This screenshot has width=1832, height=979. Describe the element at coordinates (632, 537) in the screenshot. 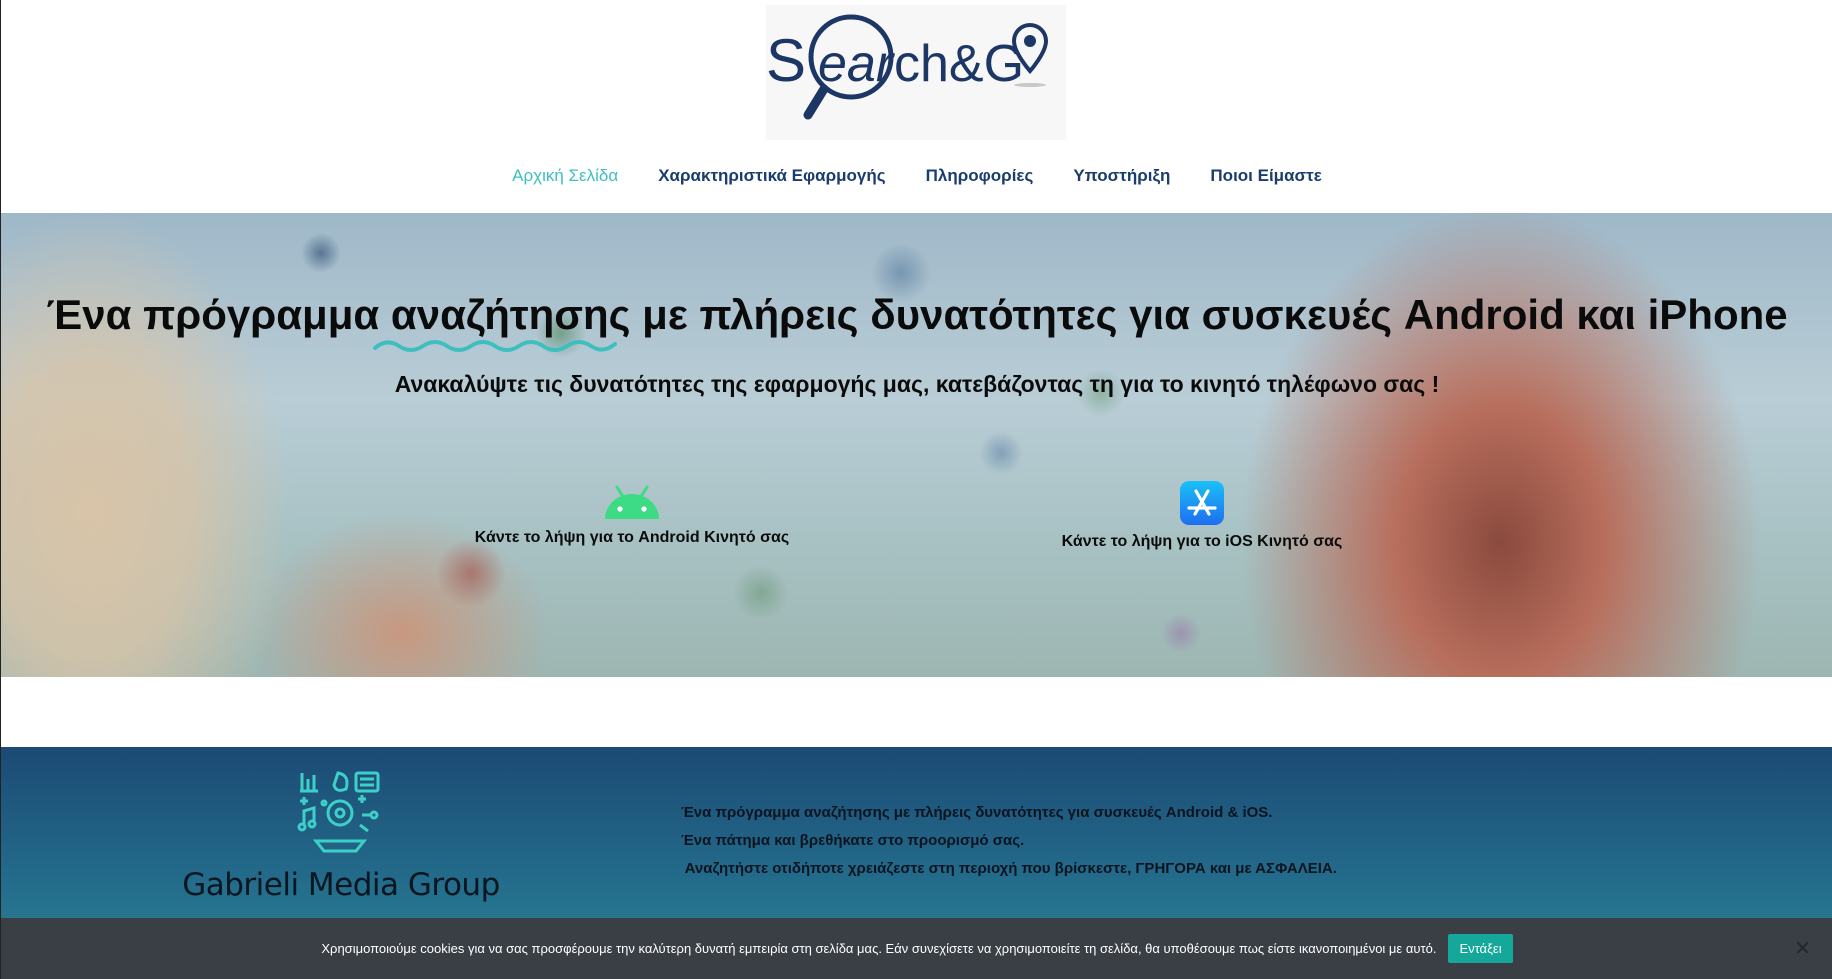

I see `android-download-label: Κάντε το λήψη για το Android Κινητό σας` at that location.